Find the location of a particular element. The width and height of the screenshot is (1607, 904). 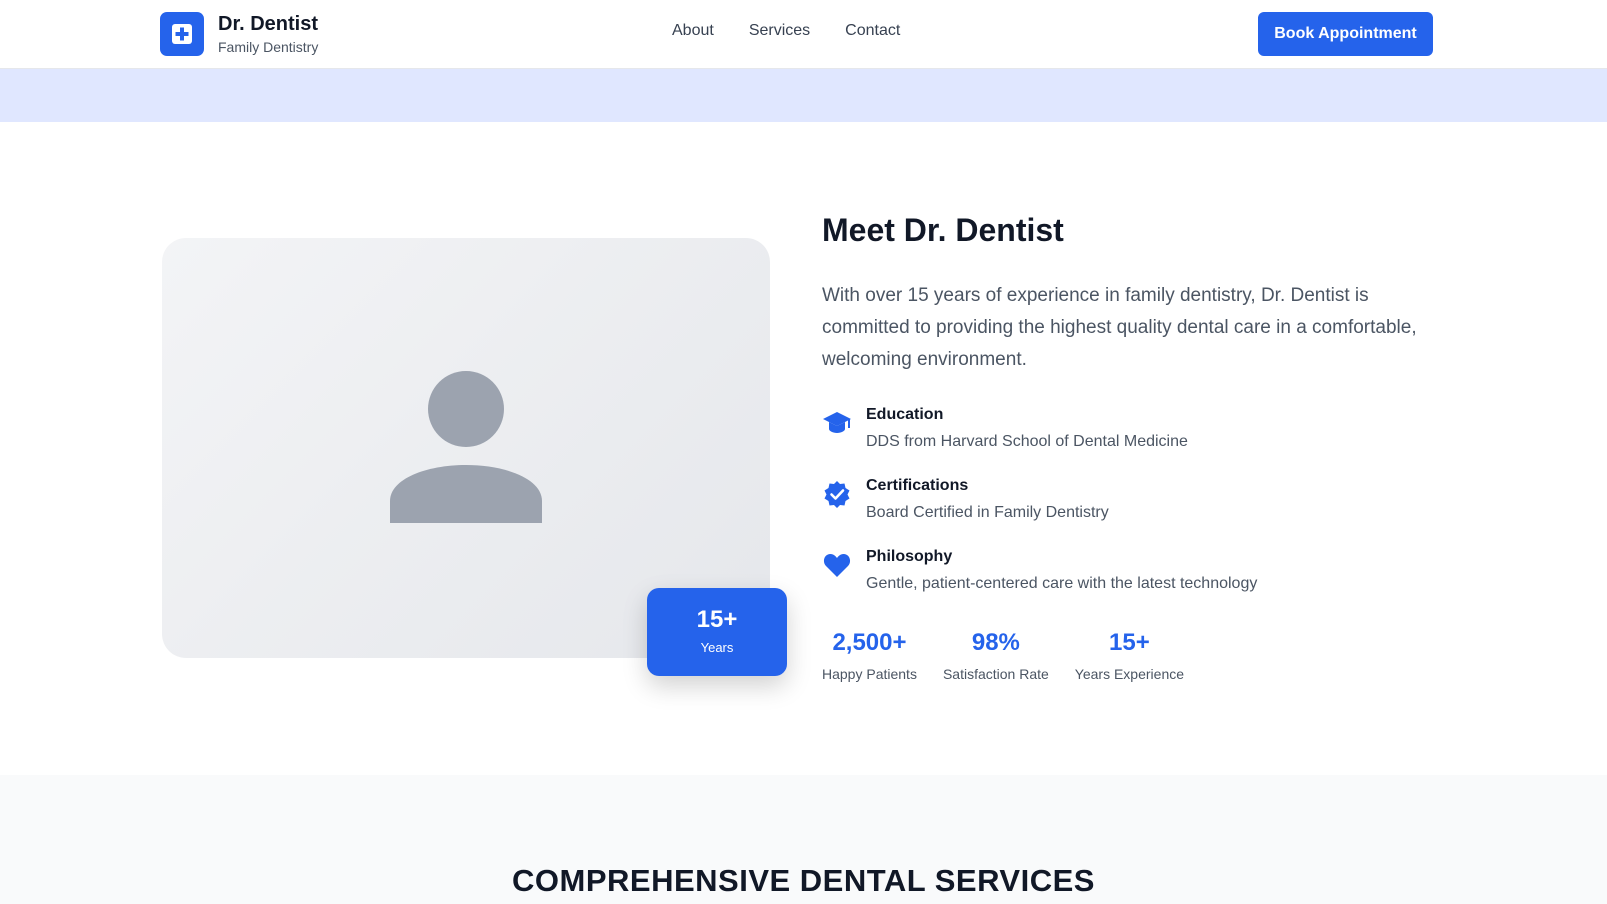

brand-title: Dr. Dentist is located at coordinates (268, 24).